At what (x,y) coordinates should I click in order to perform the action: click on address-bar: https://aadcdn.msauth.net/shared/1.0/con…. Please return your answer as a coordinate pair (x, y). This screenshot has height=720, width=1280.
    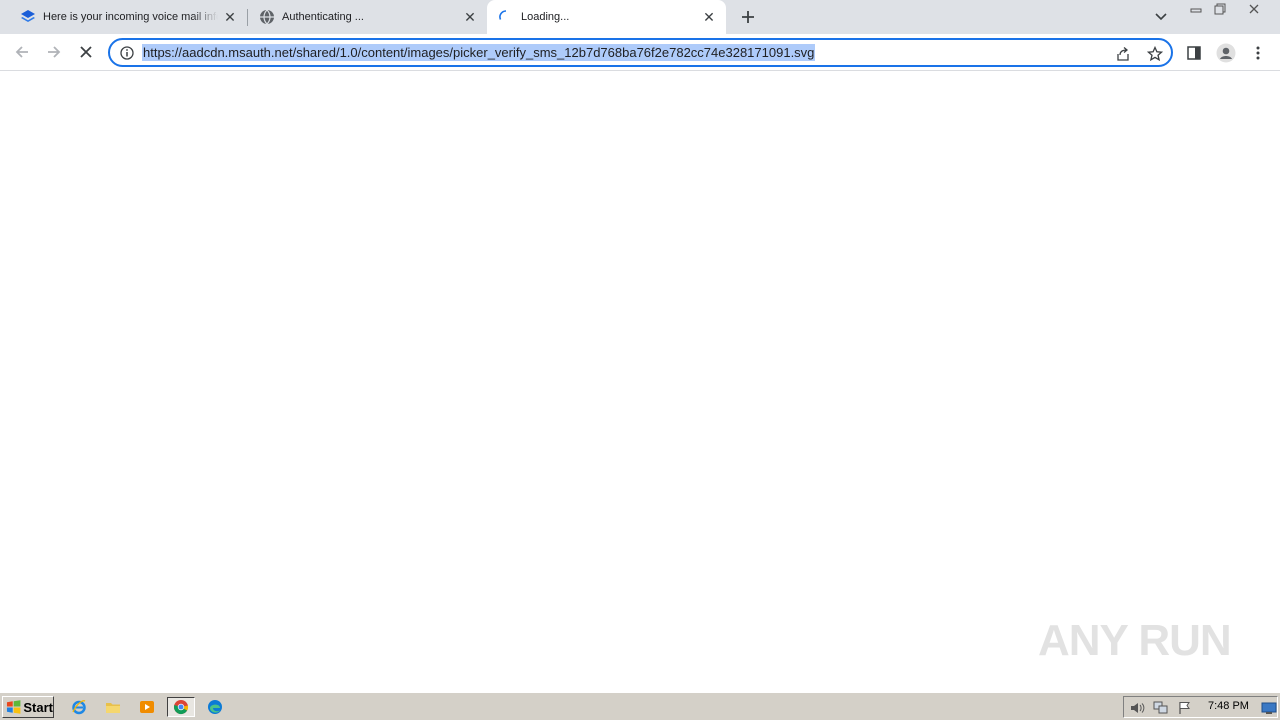
    Looking at the image, I should click on (640, 52).